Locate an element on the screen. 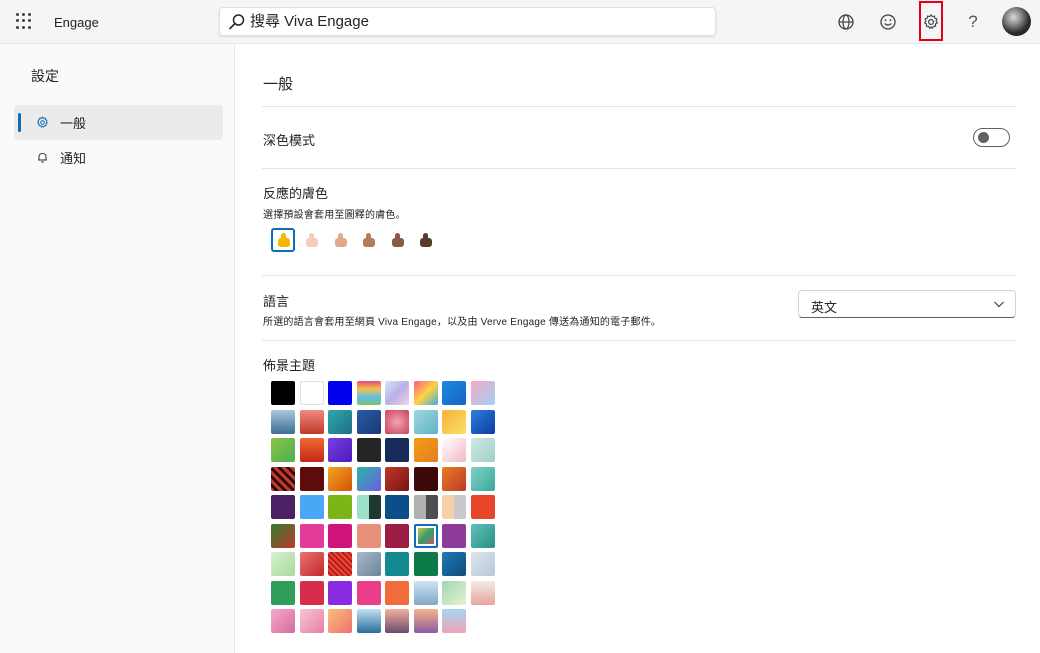 This screenshot has width=1040, height=653. dark-mode-toggle is located at coordinates (991, 137).